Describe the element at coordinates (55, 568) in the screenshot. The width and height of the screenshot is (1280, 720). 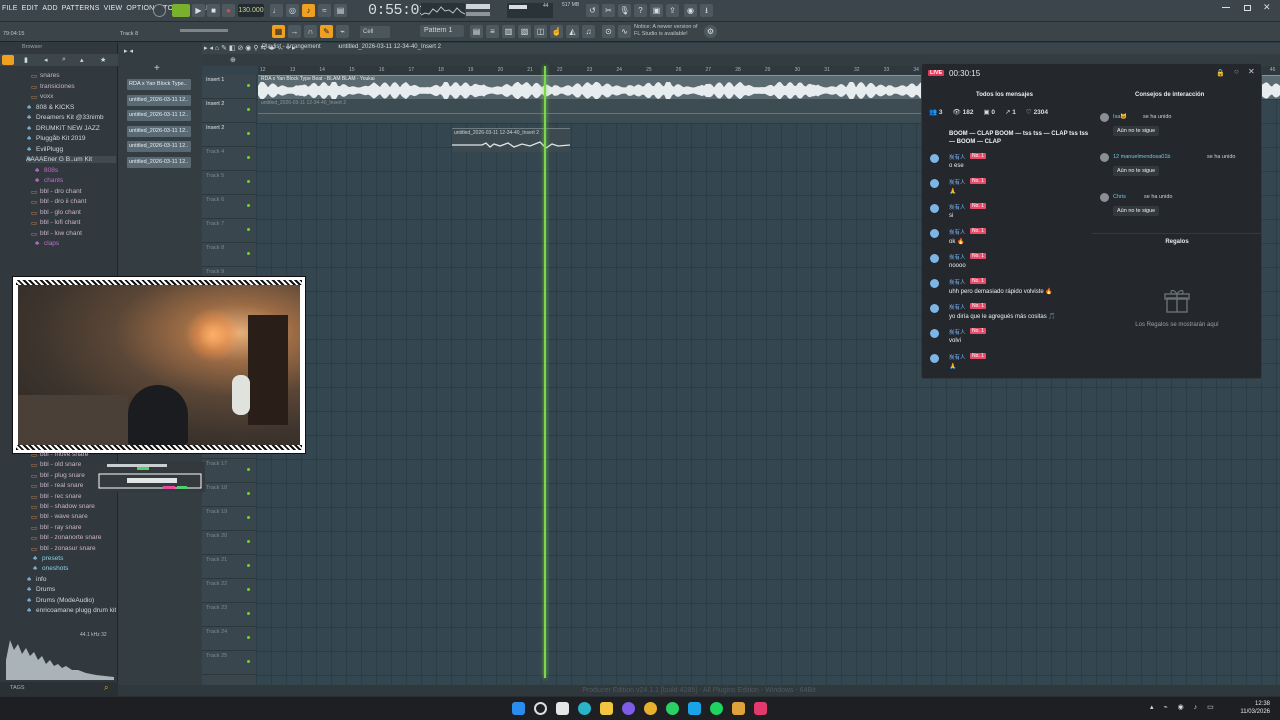
I see `browser-item: oneshots` at that location.